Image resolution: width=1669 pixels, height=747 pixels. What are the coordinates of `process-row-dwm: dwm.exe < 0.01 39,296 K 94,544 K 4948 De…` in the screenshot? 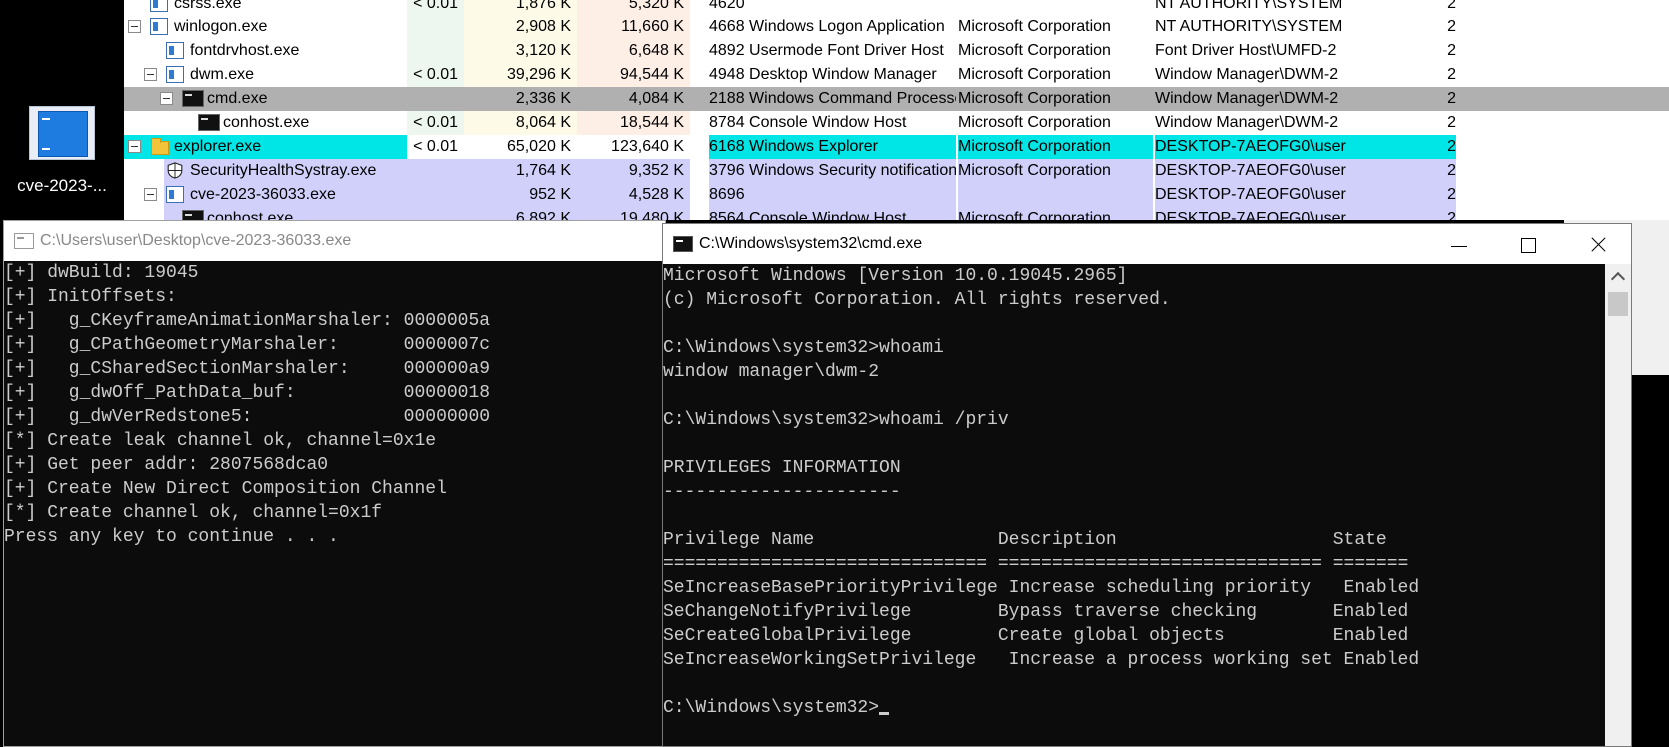 It's located at (896, 75).